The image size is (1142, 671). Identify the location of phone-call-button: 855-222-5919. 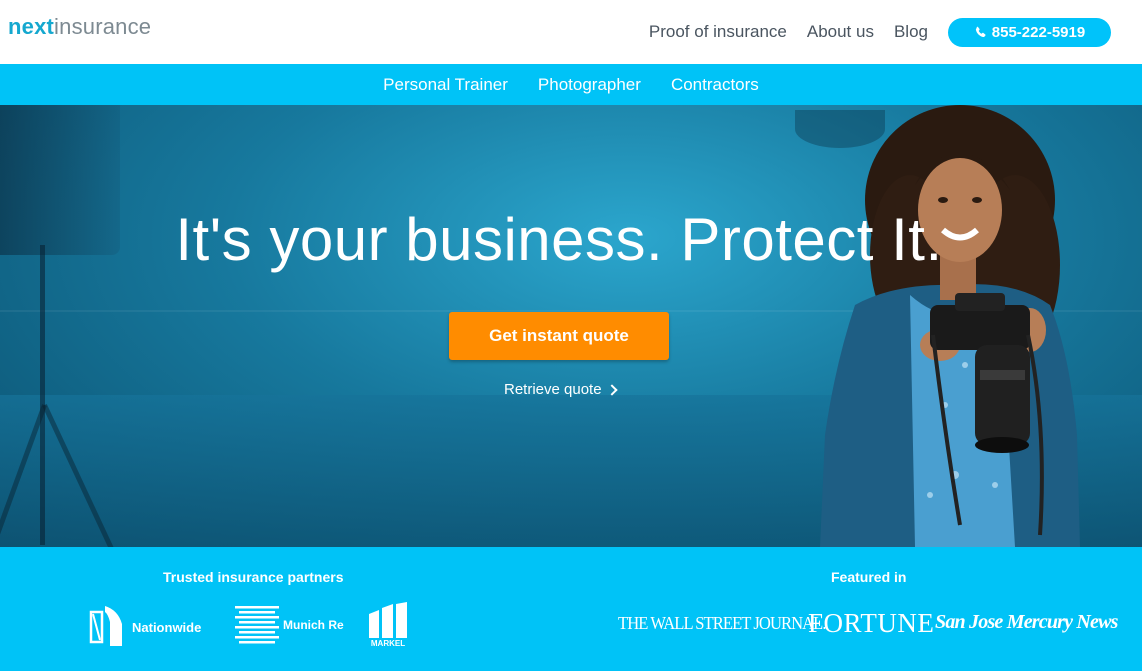
(1029, 32).